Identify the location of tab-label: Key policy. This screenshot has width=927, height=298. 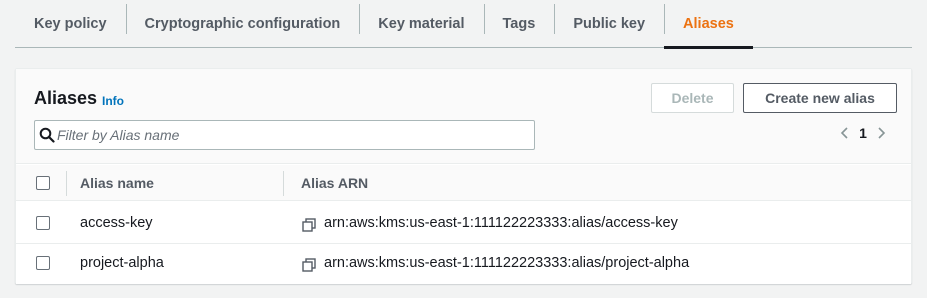
(70, 23).